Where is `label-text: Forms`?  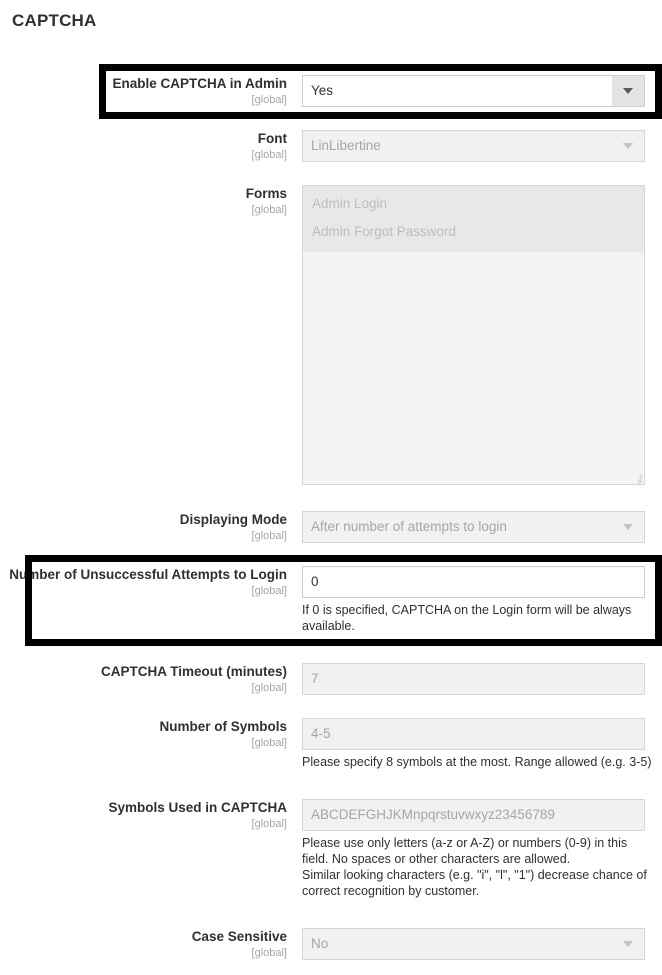 label-text: Forms is located at coordinates (266, 193).